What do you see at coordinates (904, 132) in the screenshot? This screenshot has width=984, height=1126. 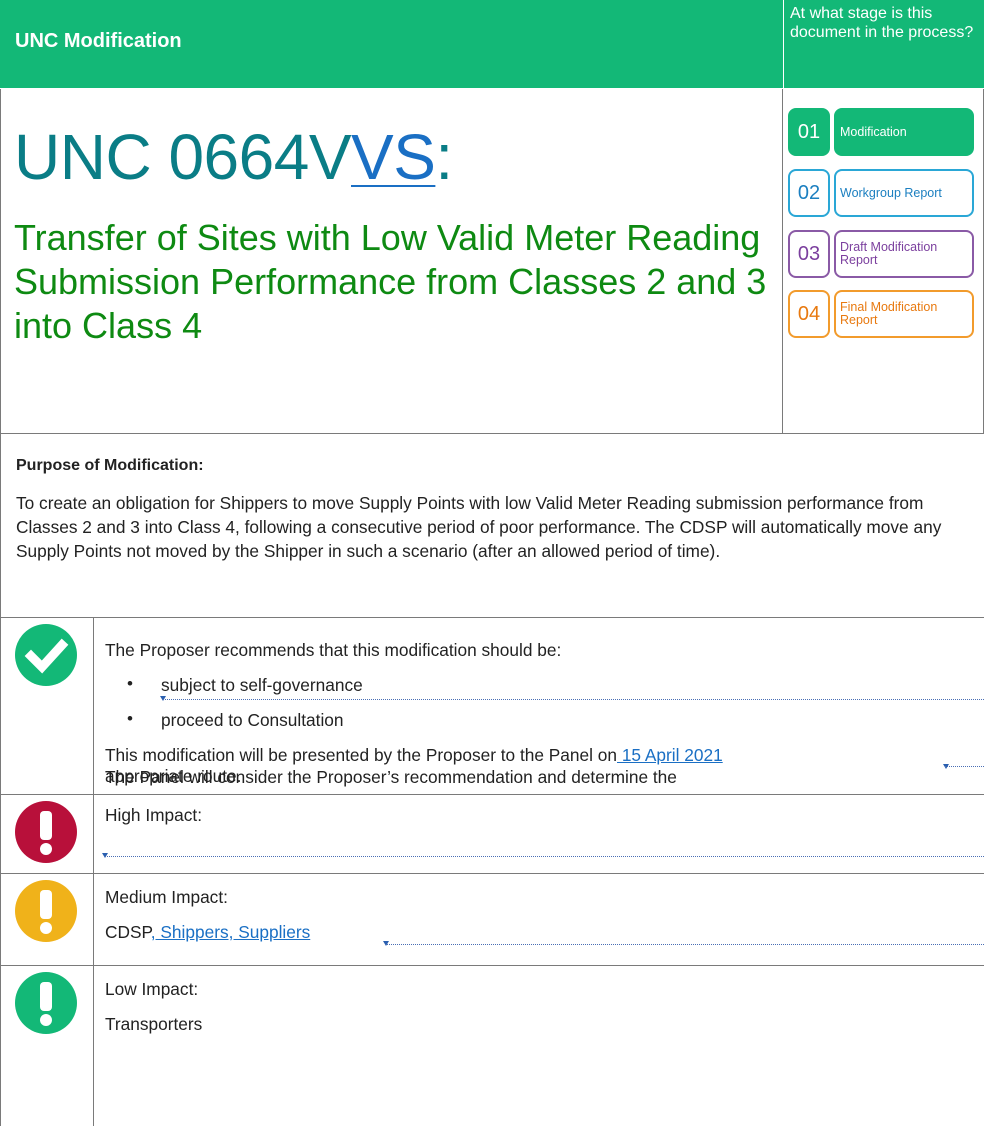 I see `stage-label: Modification` at bounding box center [904, 132].